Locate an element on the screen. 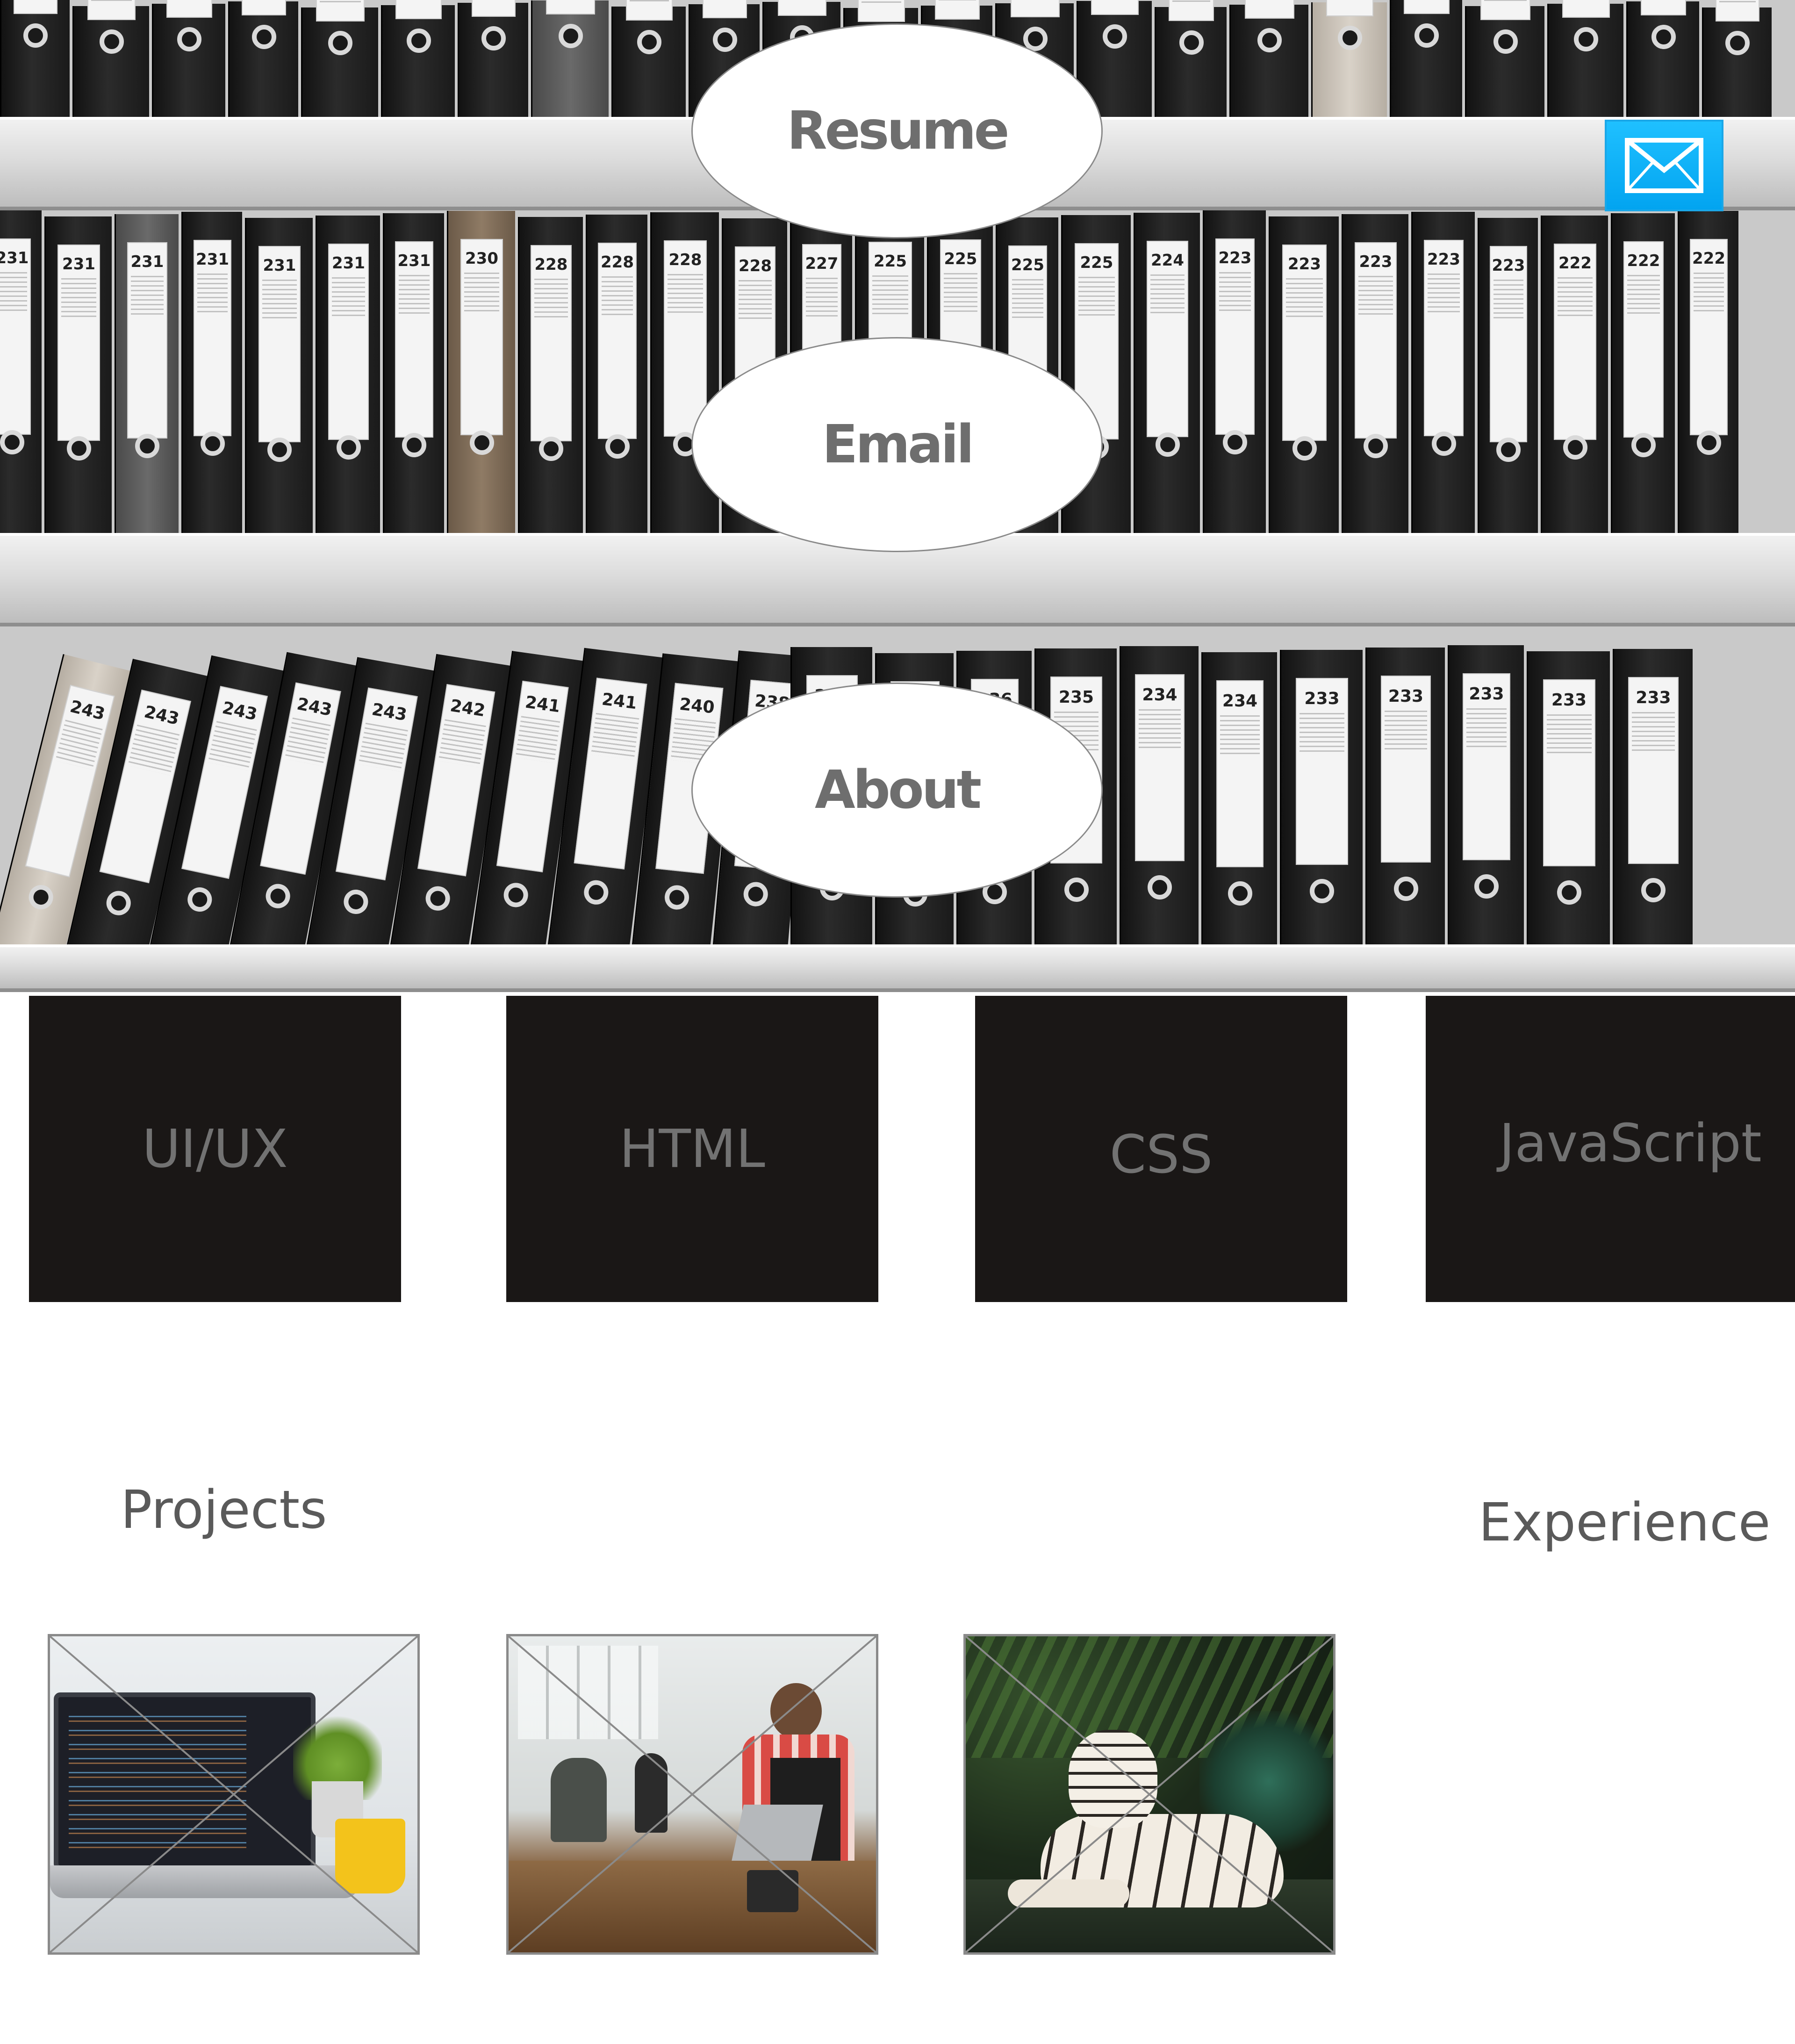 The height and width of the screenshot is (2044, 1795). skill-label: HTML is located at coordinates (692, 1149).